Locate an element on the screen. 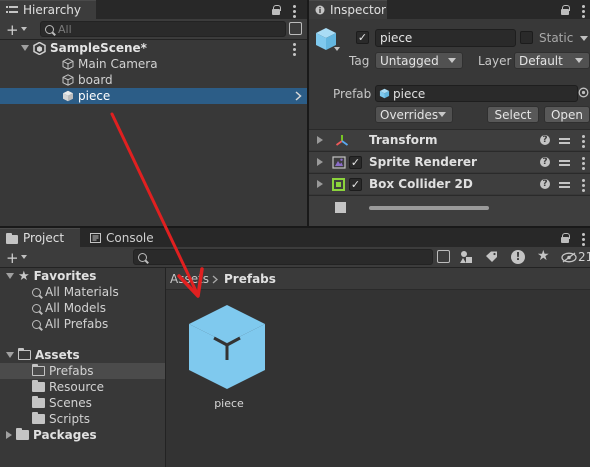 This screenshot has width=590, height=467. hierarchy-item-board: board is located at coordinates (56, 80).